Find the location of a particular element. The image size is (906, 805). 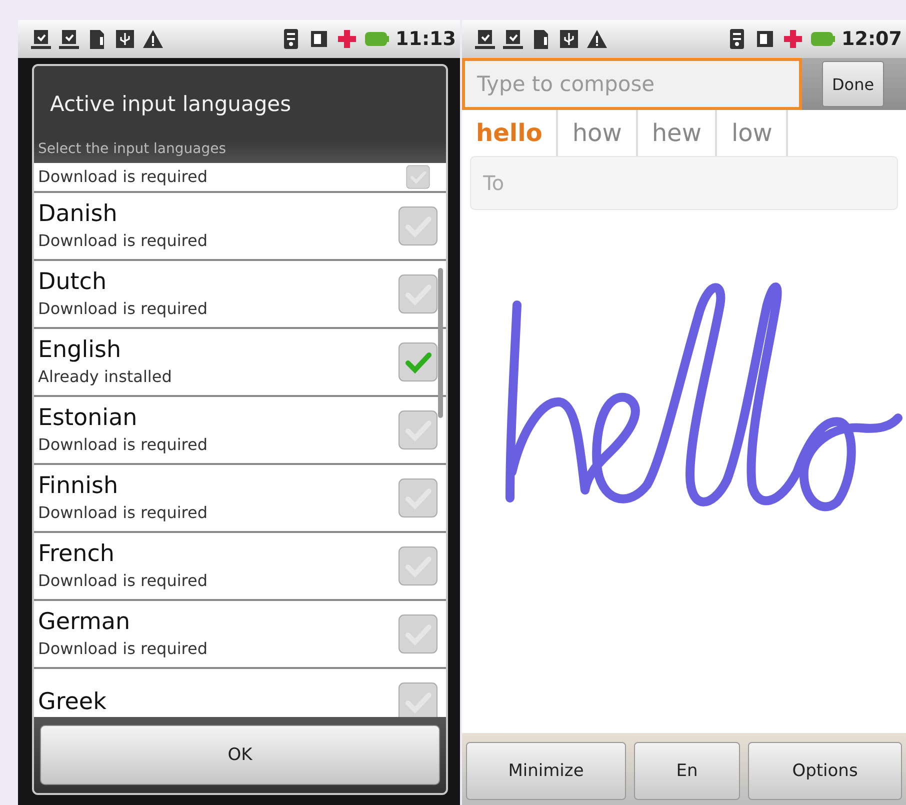

to-field: To is located at coordinates (684, 183).